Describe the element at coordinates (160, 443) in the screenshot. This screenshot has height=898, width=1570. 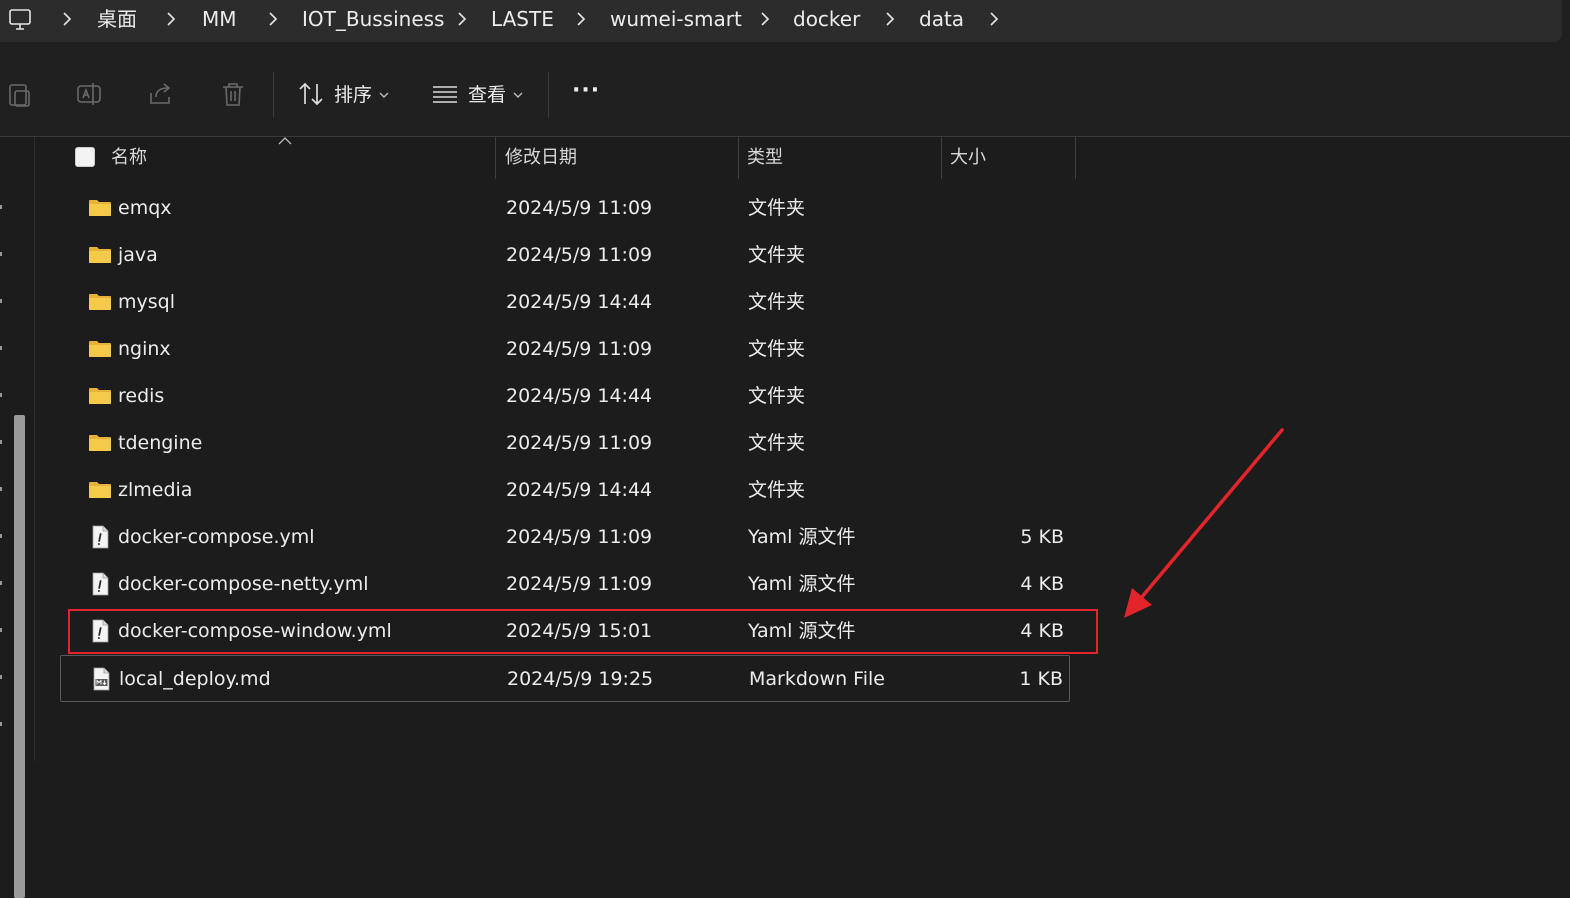
I see `file-name: tdengine` at that location.